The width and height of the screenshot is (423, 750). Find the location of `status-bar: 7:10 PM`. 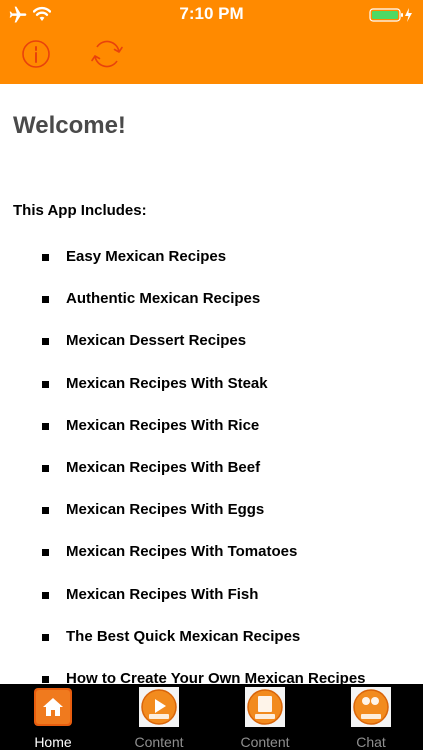

status-bar: 7:10 PM is located at coordinates (211, 15).